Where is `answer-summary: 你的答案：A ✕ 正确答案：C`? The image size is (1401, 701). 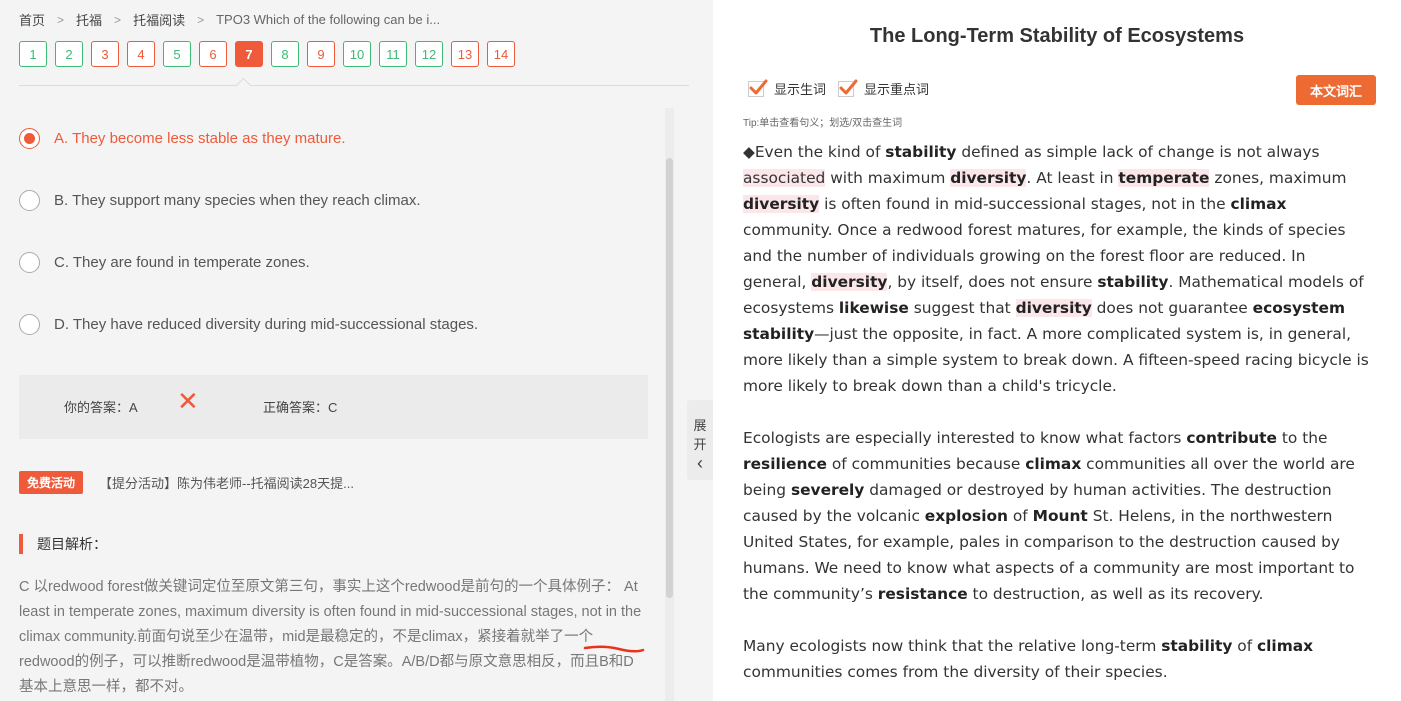 answer-summary: 你的答案：A ✕ 正确答案：C is located at coordinates (333, 407).